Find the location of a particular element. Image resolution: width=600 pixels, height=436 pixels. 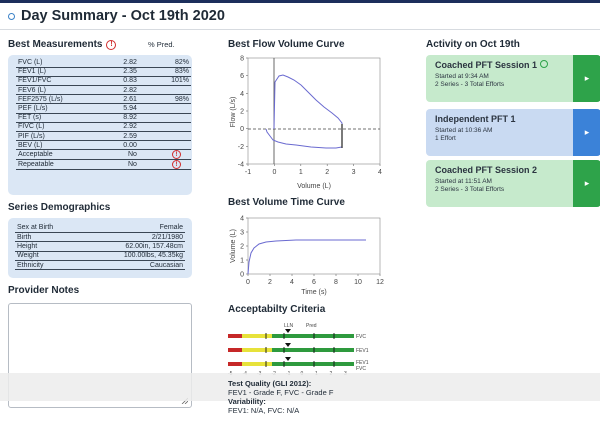

measurement-value: 2.92 is located at coordinates (119, 127).